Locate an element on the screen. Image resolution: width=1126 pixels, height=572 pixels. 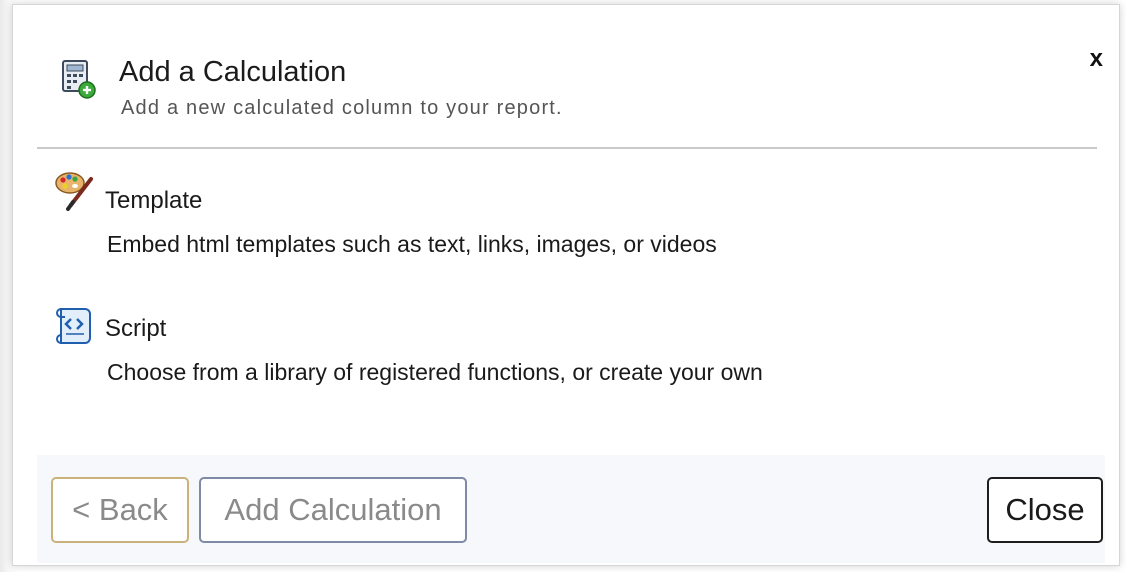
script-scroll-icon is located at coordinates (73, 326).